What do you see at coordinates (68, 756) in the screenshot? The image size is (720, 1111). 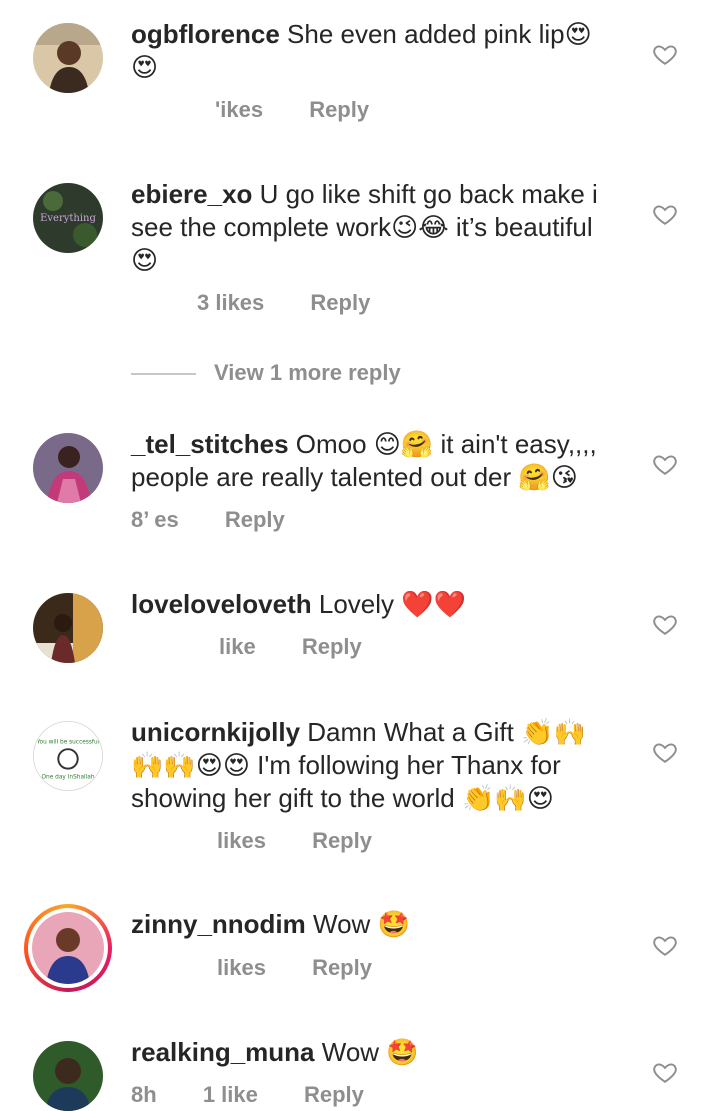 I see `avatar: You will be successful One day InShallah` at bounding box center [68, 756].